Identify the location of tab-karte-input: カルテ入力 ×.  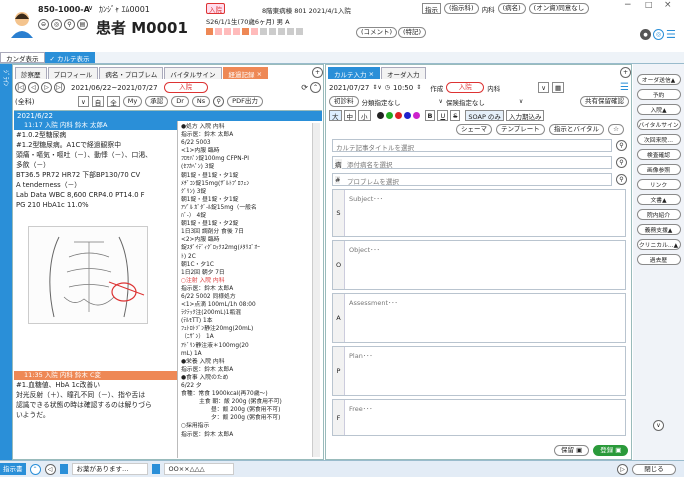
(354, 73).